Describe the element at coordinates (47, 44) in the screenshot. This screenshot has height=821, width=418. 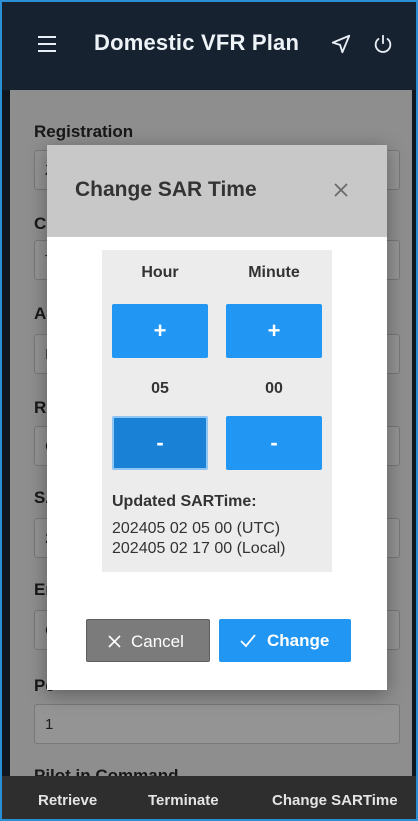
I see `menu-icon` at that location.